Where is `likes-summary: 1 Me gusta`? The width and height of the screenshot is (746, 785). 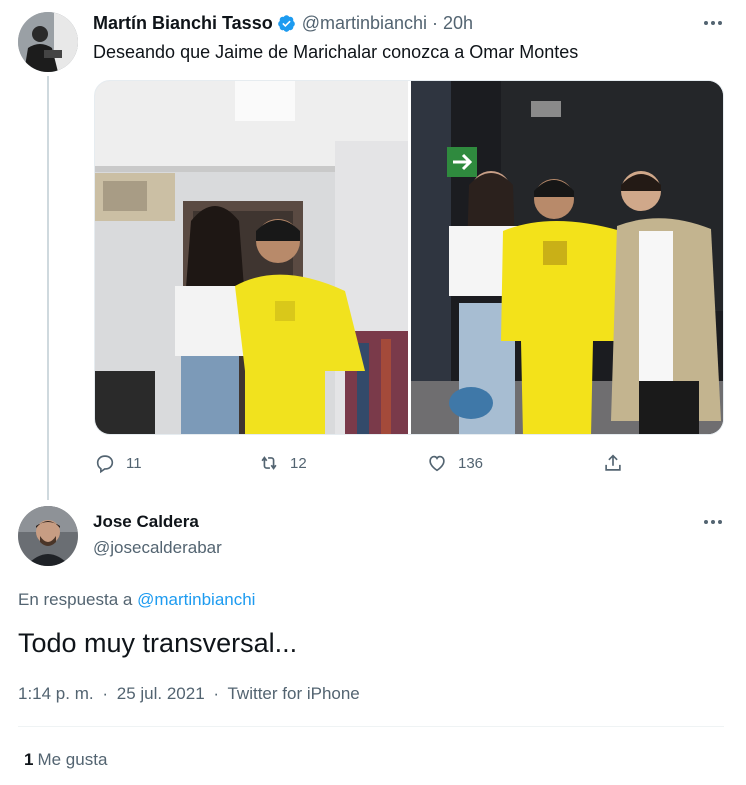 likes-summary: 1 Me gusta is located at coordinates (65, 760).